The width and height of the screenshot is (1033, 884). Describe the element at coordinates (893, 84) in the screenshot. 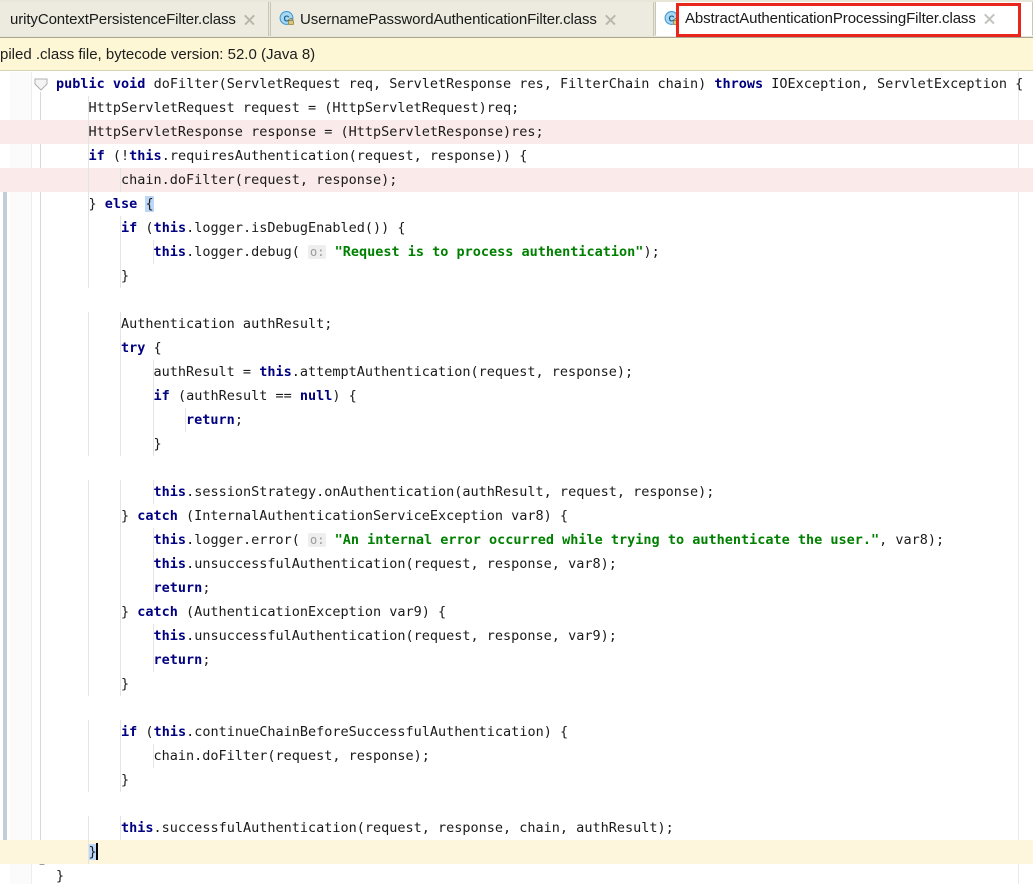

I see `code-token: IOException, ServletException {` at that location.